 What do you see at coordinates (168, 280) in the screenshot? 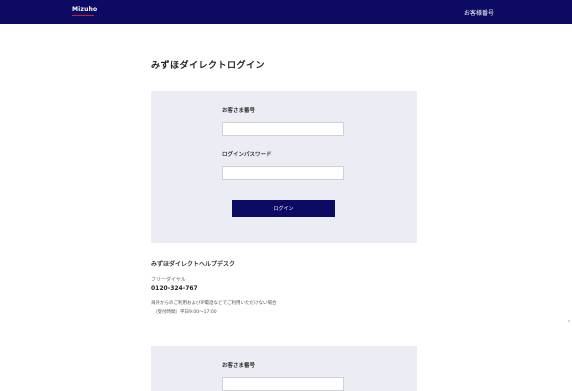
I see `help-desk-subtitle: フリーダイヤル` at bounding box center [168, 280].